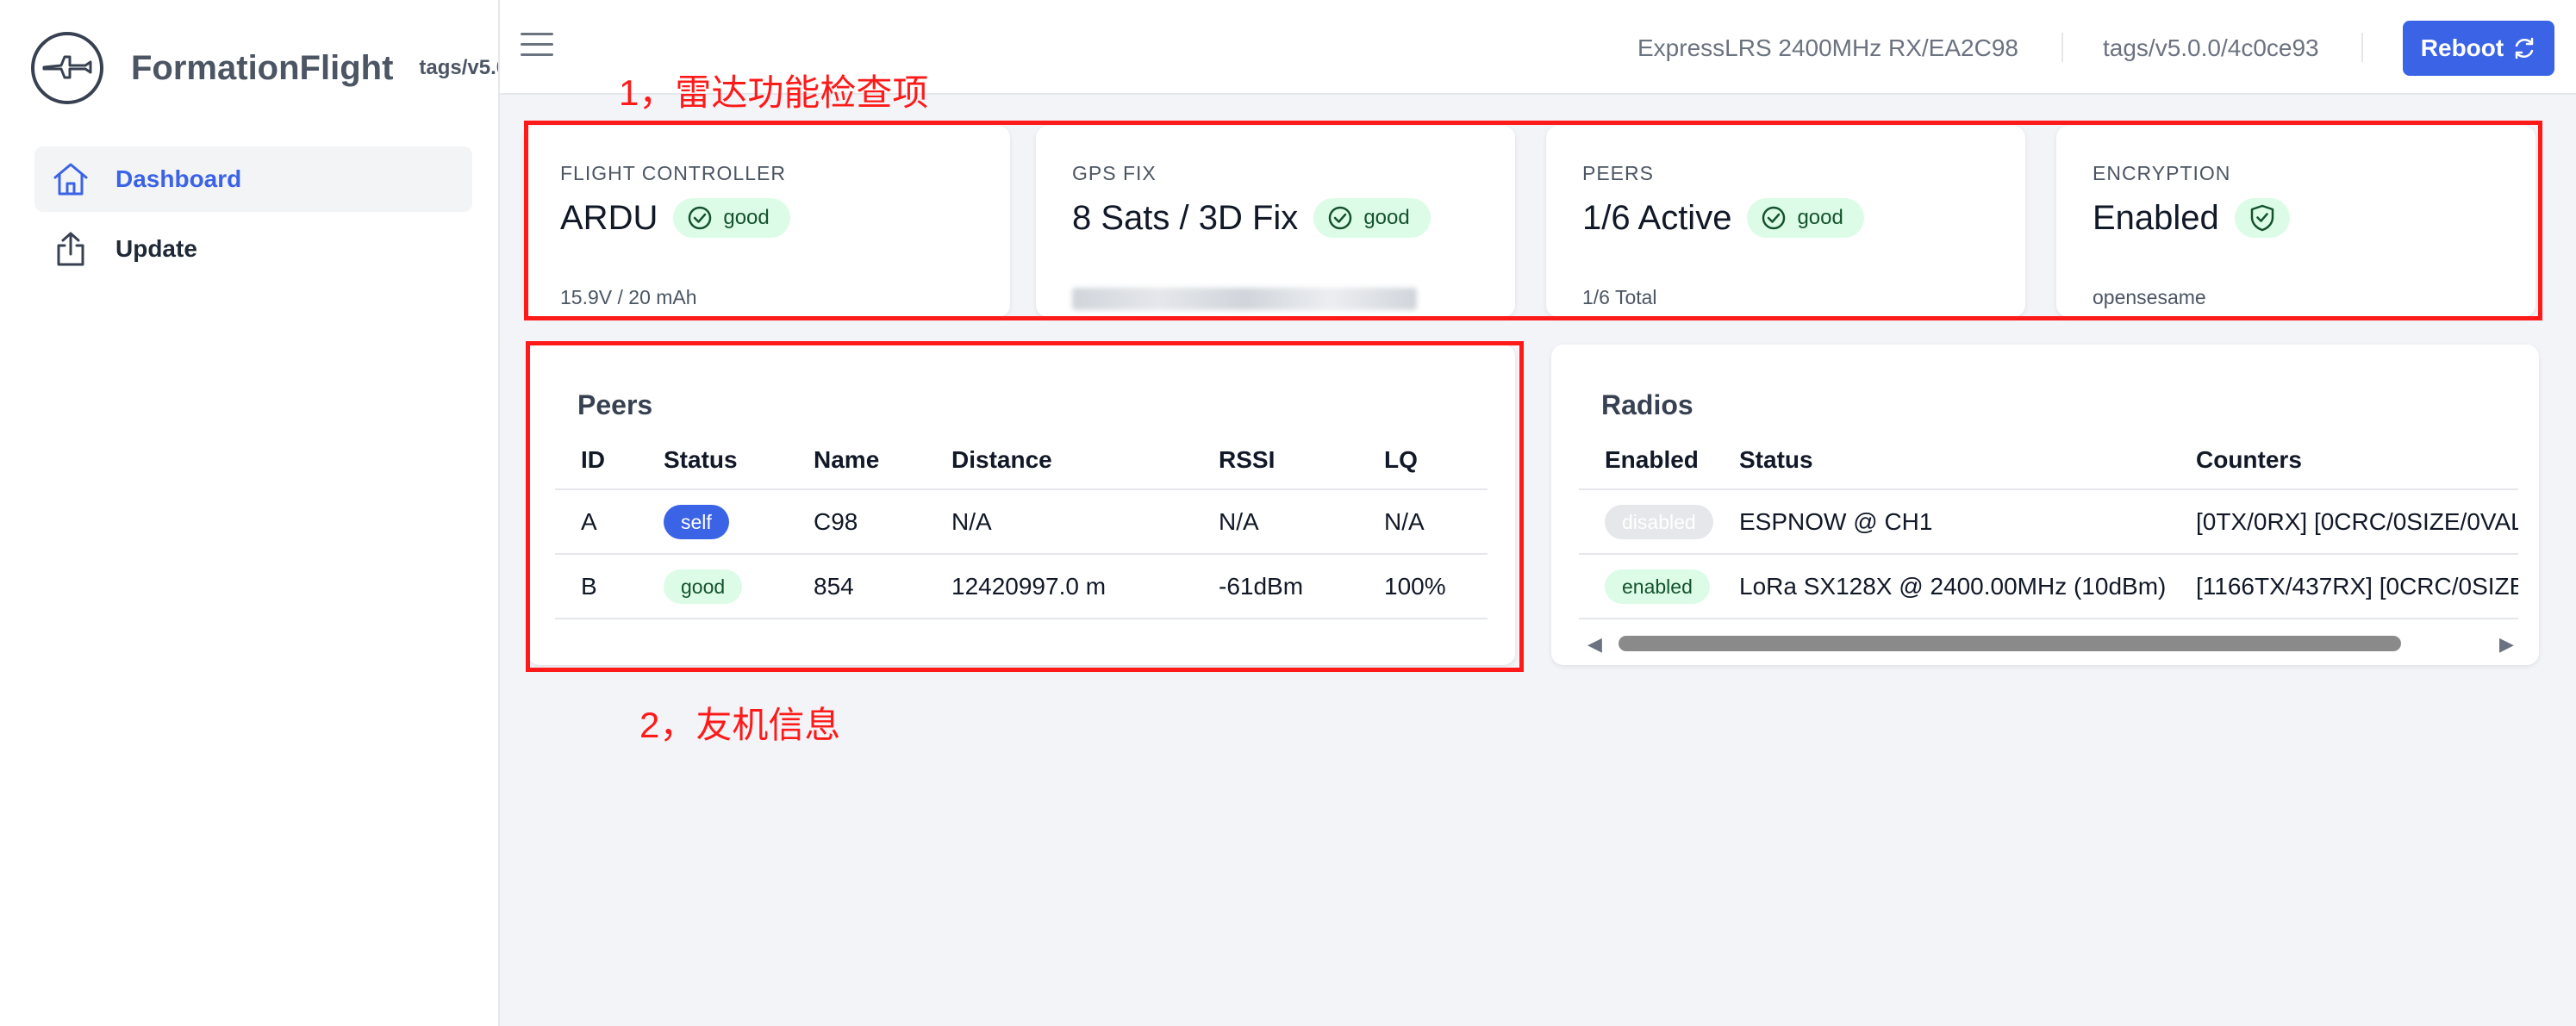 This screenshot has height=1026, width=2576. What do you see at coordinates (1646, 460) in the screenshot?
I see `column-header: Enabled` at bounding box center [1646, 460].